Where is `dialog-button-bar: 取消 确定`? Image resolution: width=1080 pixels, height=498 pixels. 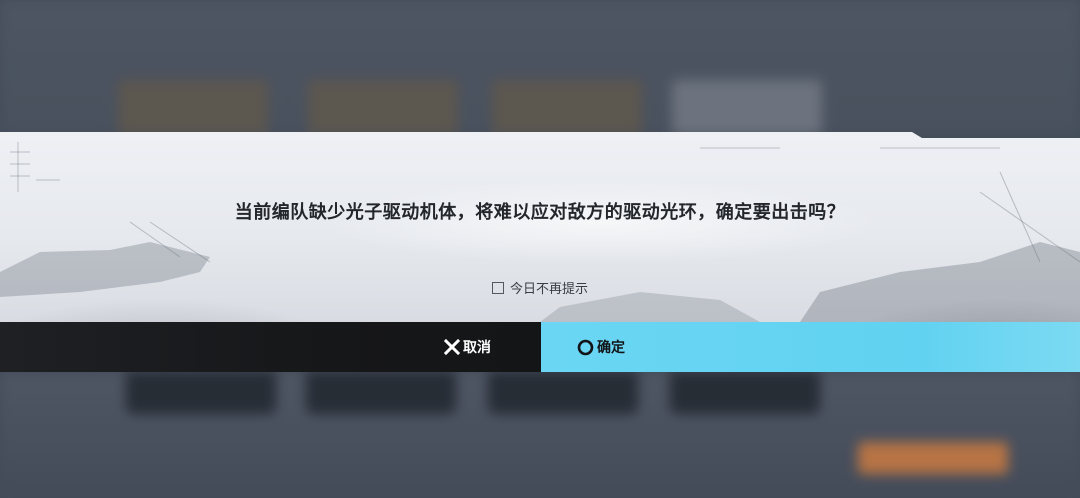
dialog-button-bar: 取消 确定 is located at coordinates (540, 347).